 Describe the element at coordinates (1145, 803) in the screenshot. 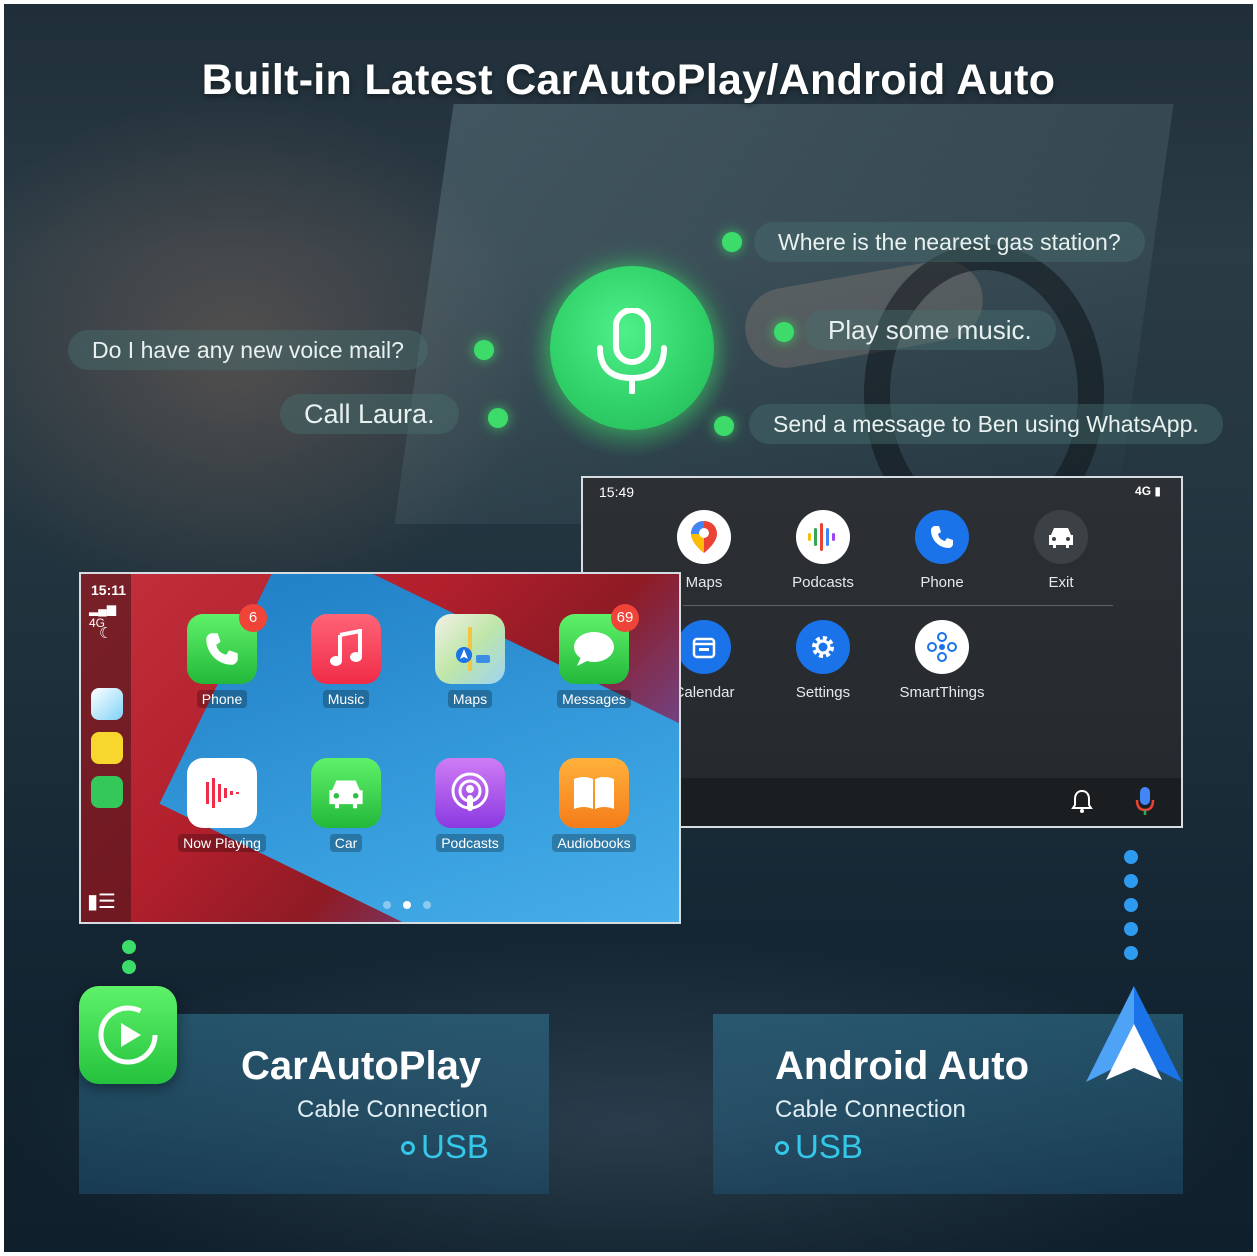

I see `aa-mic-icon` at that location.